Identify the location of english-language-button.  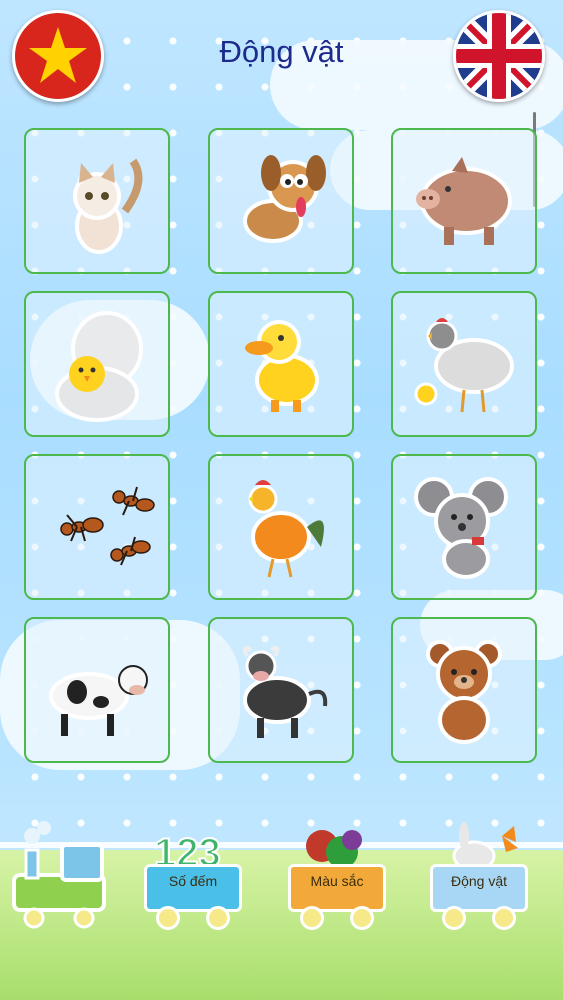
(499, 56).